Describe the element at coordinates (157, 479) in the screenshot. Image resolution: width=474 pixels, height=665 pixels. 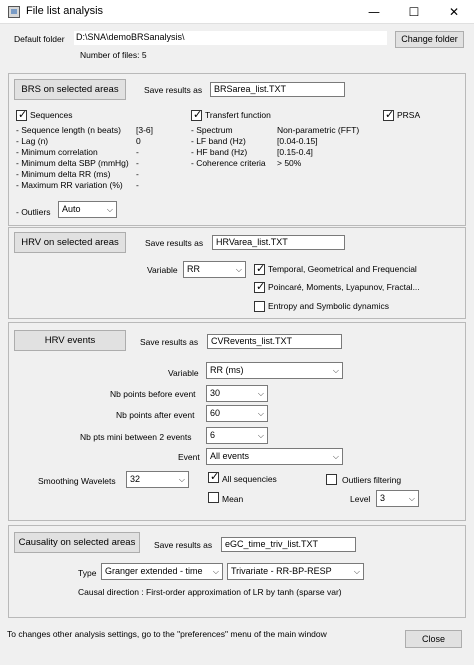
I see `smooth-select: 32 ⌵` at that location.